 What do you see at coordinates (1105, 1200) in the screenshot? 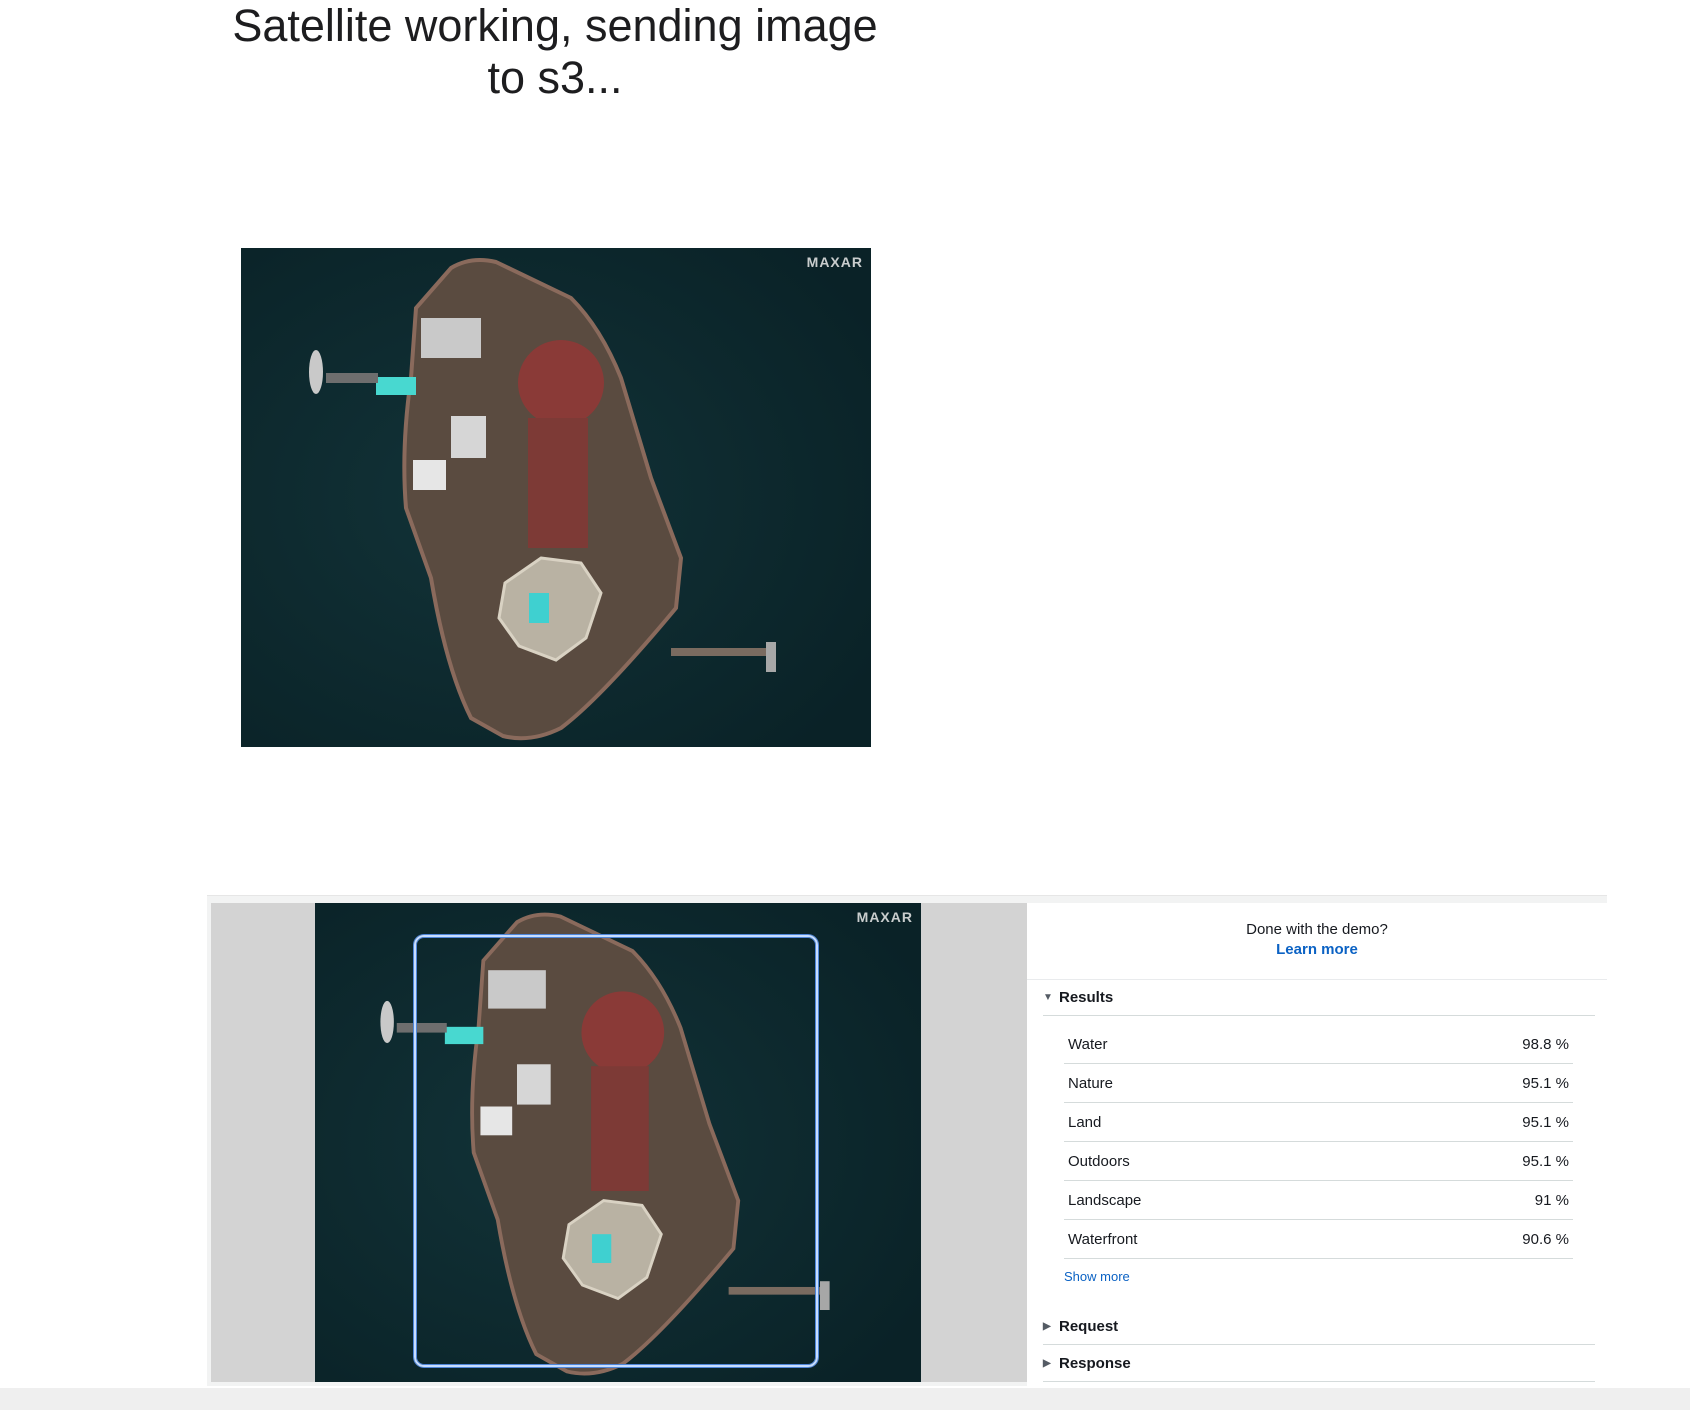
I see `label-name: Landscape` at bounding box center [1105, 1200].